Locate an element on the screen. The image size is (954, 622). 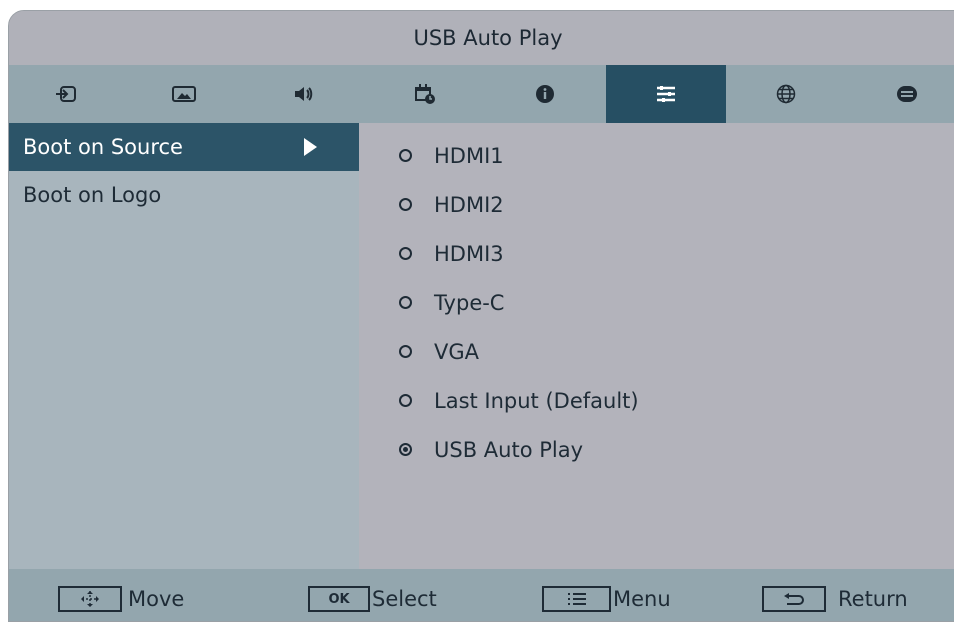
ok-key: OK is located at coordinates (339, 599).